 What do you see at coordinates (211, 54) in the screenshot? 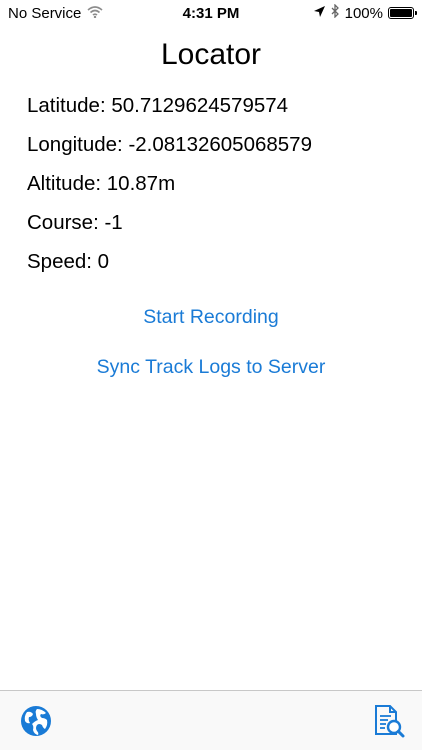
I see `page-title: Locator` at bounding box center [211, 54].